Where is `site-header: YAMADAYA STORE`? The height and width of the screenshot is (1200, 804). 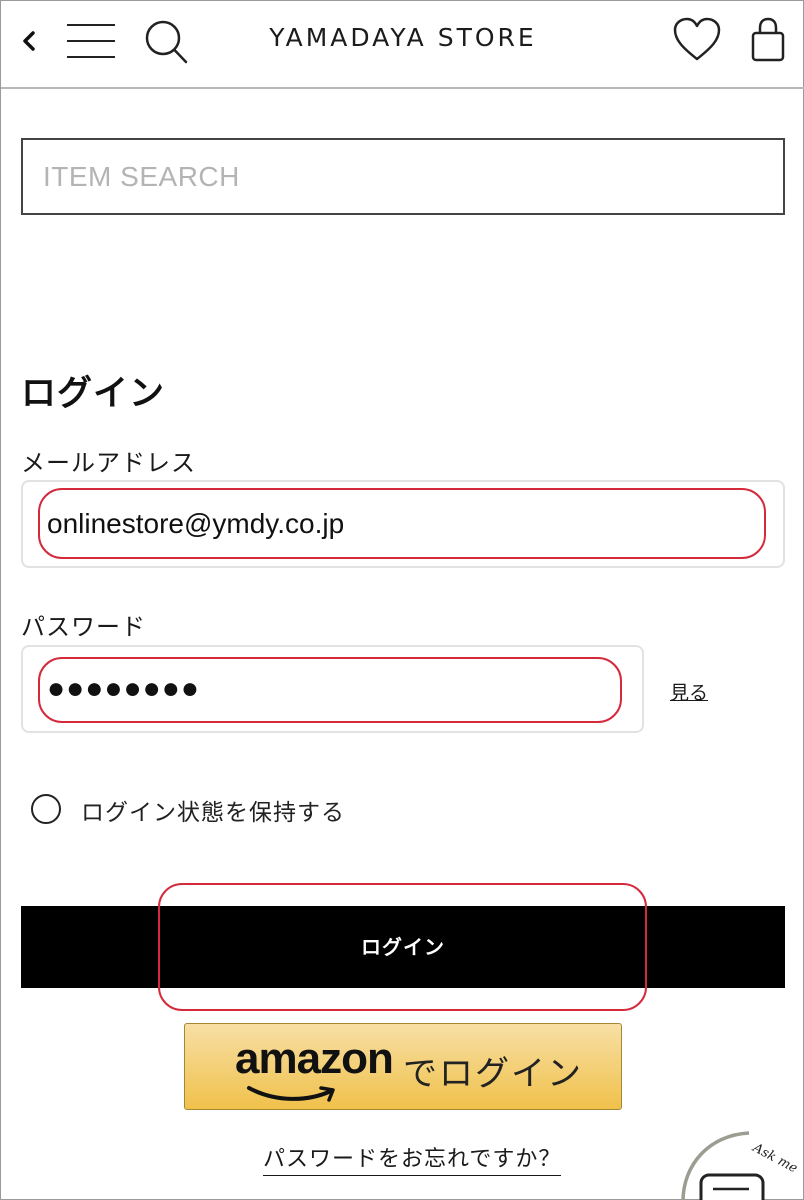 site-header: YAMADAYA STORE is located at coordinates (402, 45).